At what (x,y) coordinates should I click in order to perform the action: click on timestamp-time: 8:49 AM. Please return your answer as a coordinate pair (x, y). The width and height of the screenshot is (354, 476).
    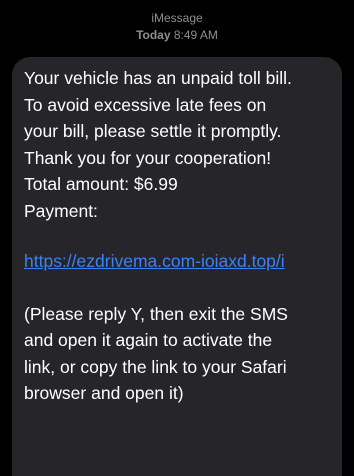
    Looking at the image, I should click on (195, 35).